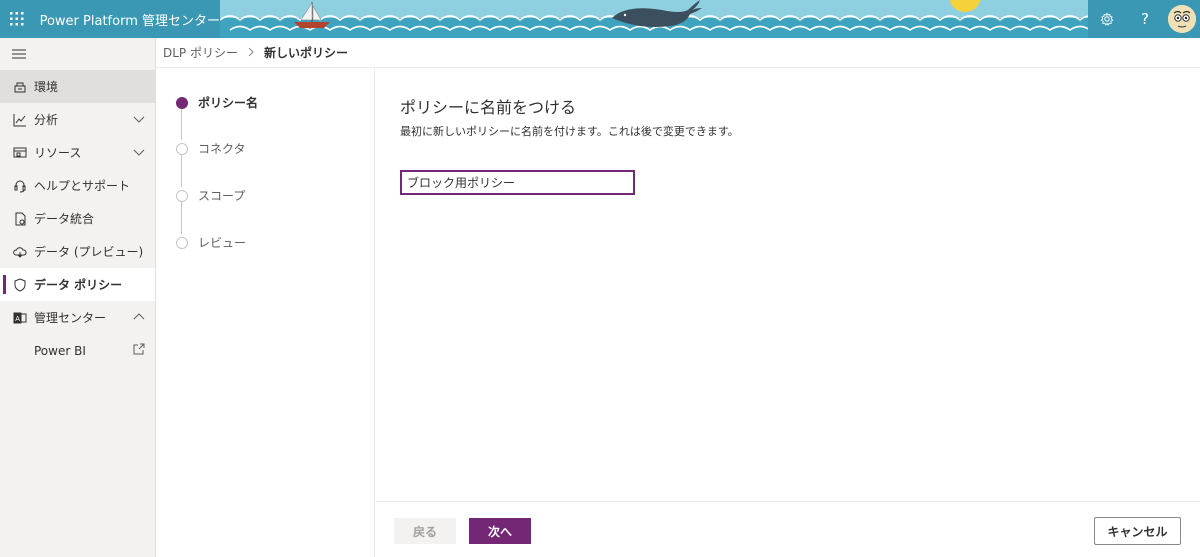 Image resolution: width=1200 pixels, height=557 pixels. What do you see at coordinates (1107, 19) in the screenshot?
I see `gear-icon` at bounding box center [1107, 19].